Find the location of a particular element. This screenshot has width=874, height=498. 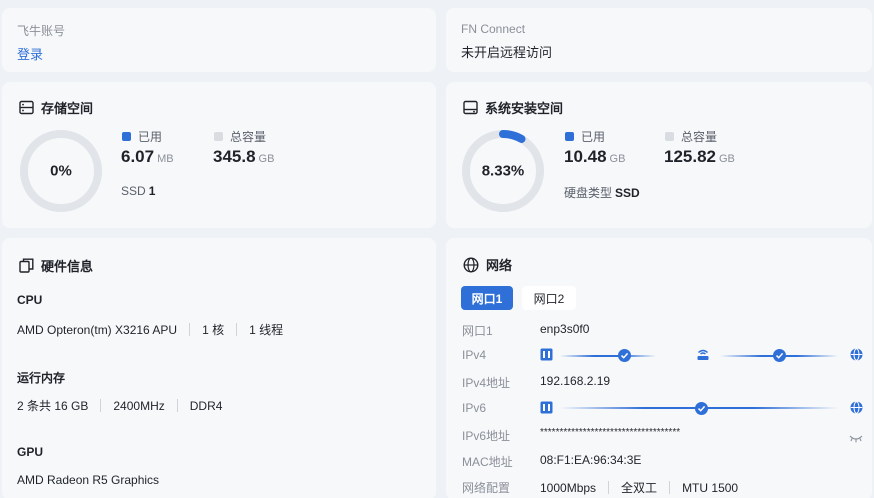

cpu-cores: 1 核 is located at coordinates (213, 330).